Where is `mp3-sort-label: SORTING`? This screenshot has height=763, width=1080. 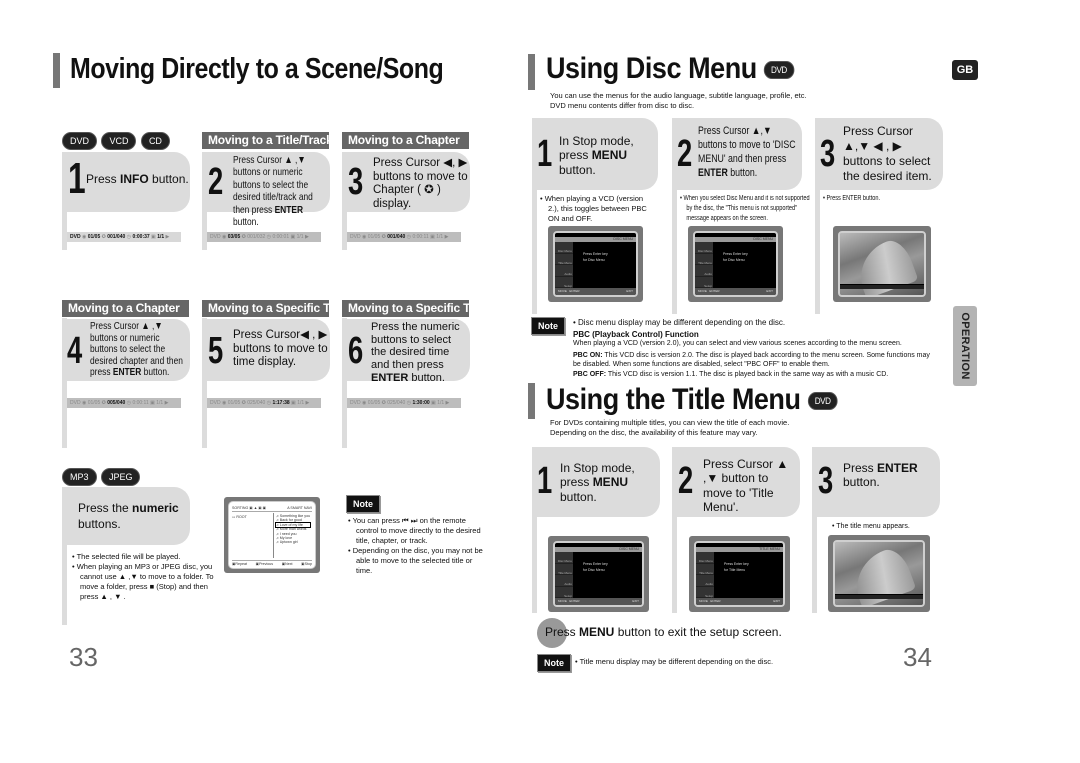
mp3-sort-label: SORTING is located at coordinates (240, 508).